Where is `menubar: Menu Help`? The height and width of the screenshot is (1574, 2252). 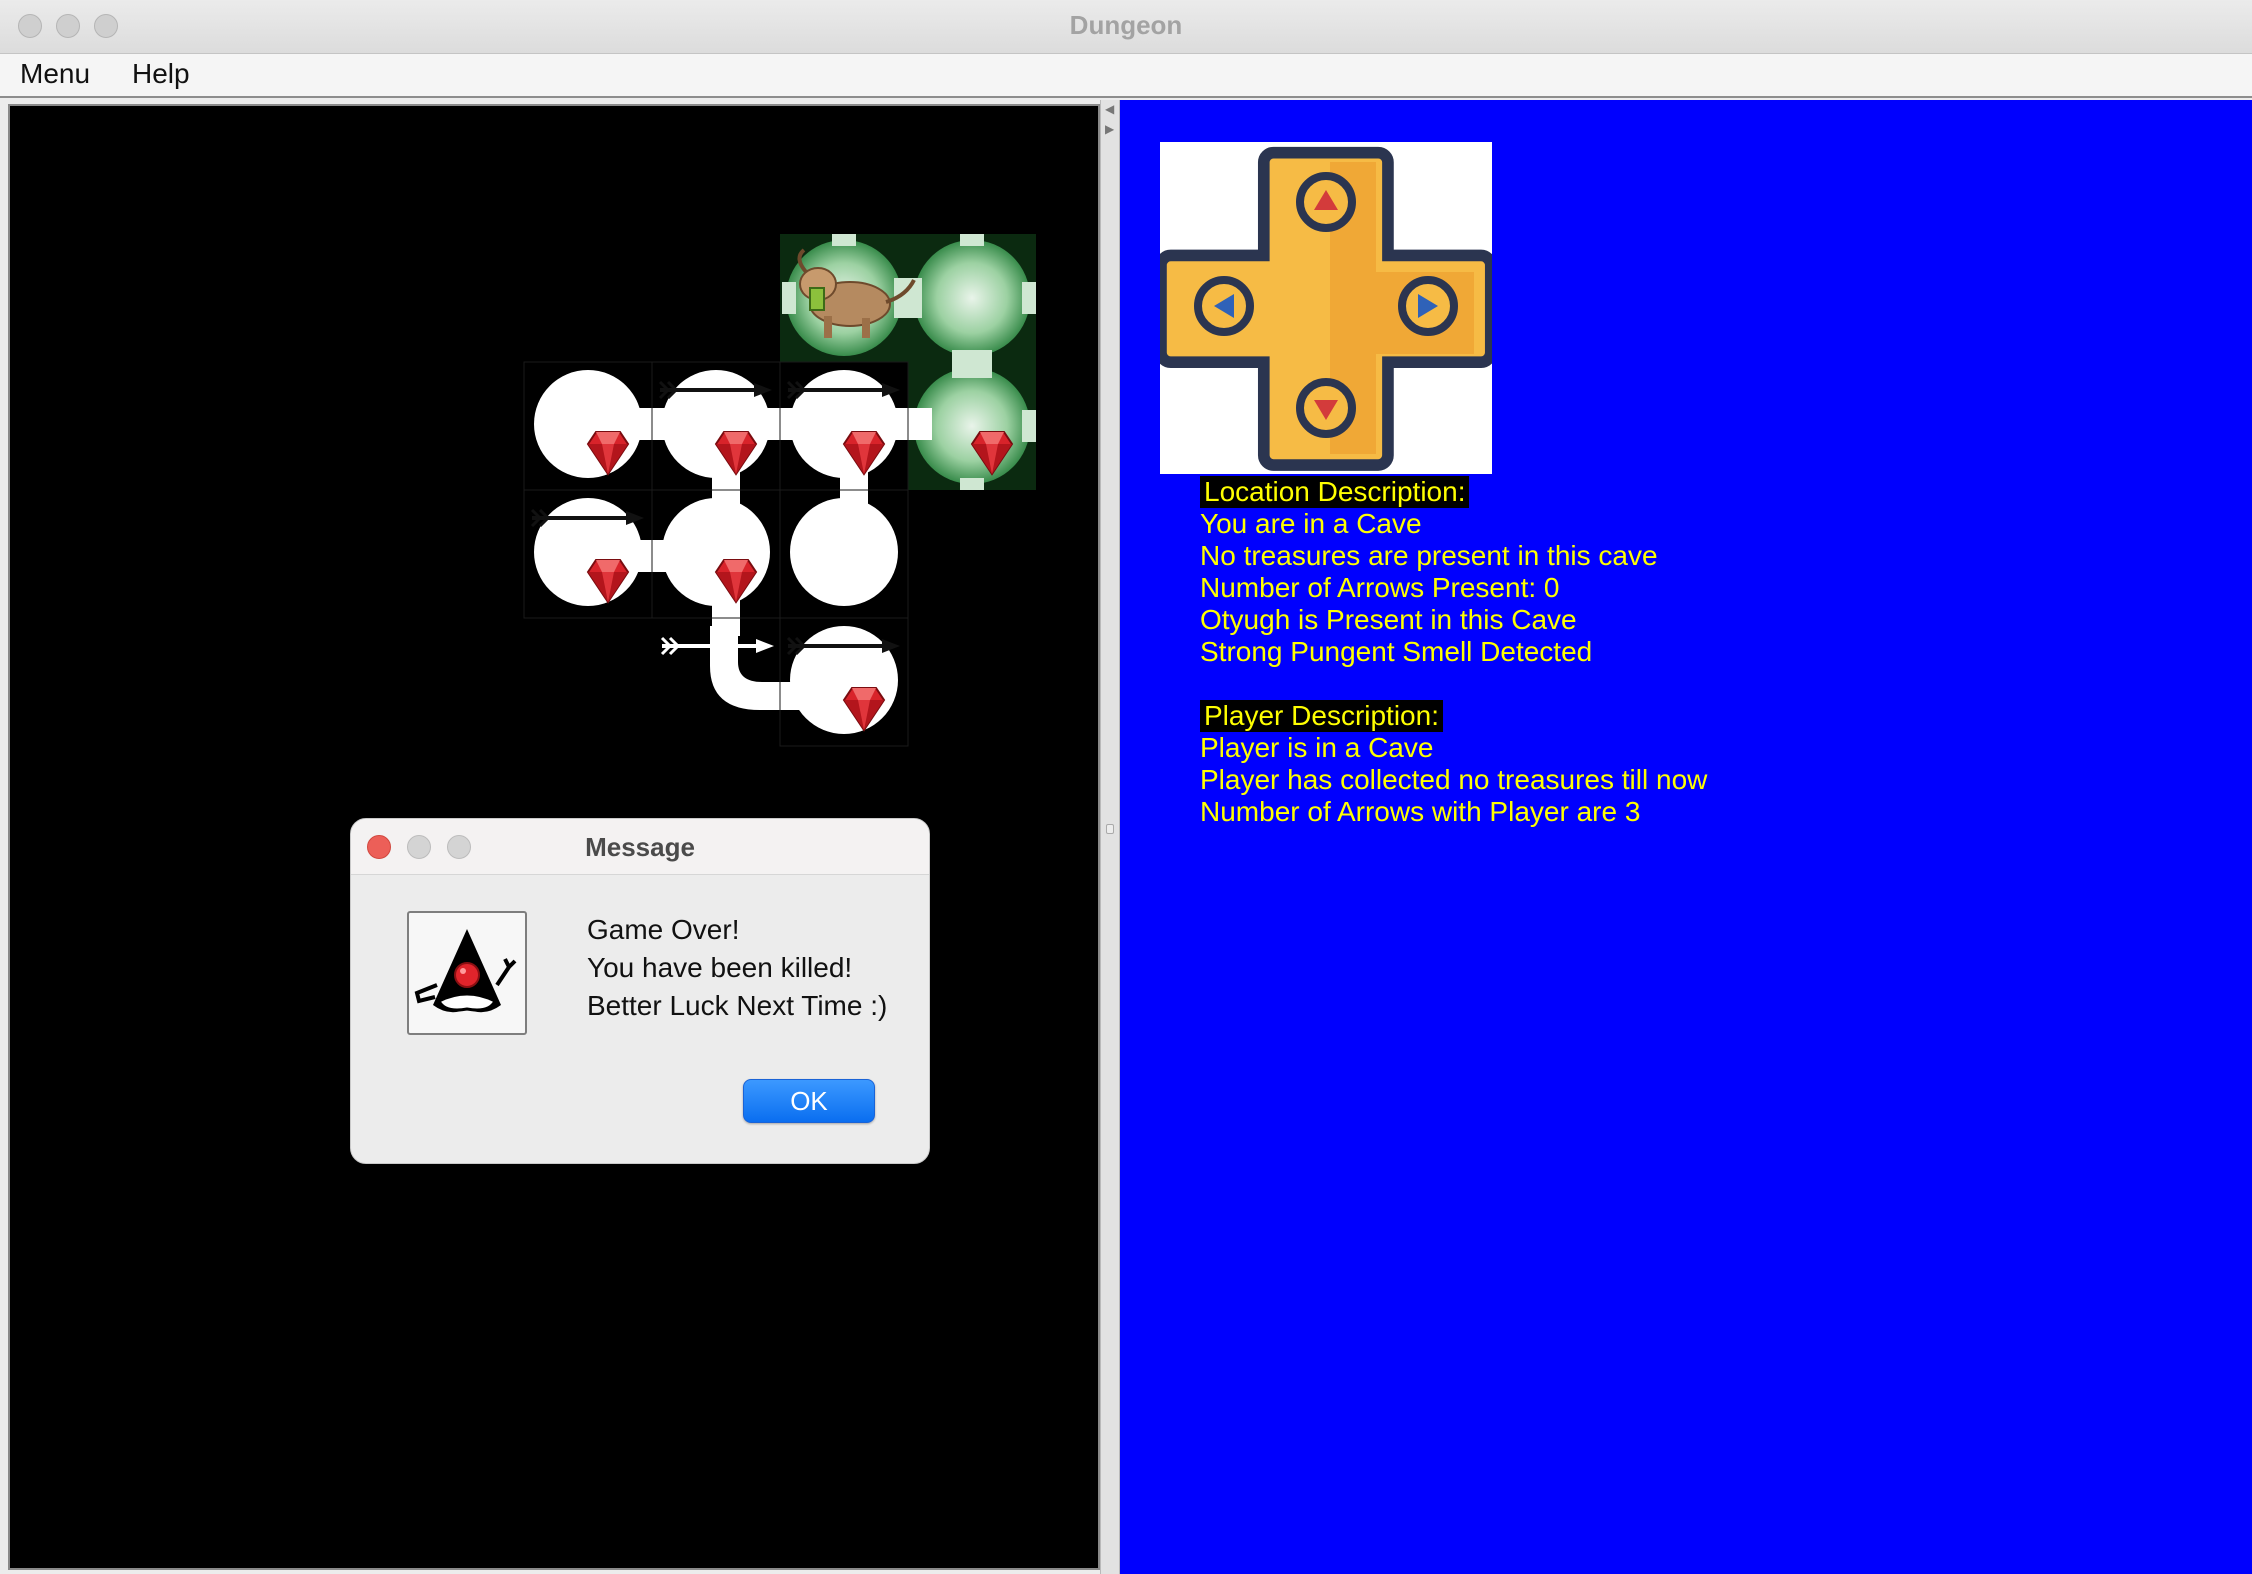
menubar: Menu Help is located at coordinates (1126, 76).